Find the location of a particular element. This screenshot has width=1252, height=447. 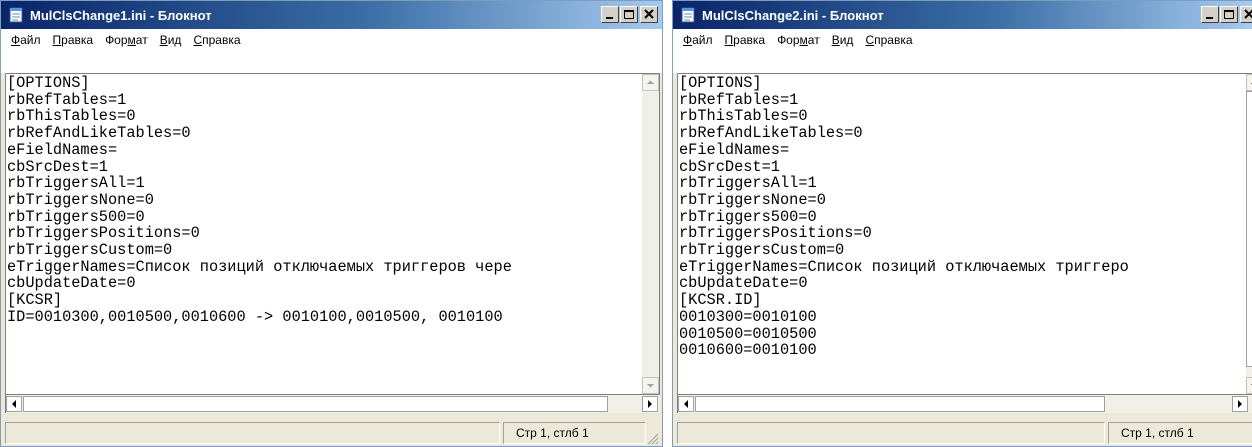

text-line: 0010600=0010100 is located at coordinates (748, 350).